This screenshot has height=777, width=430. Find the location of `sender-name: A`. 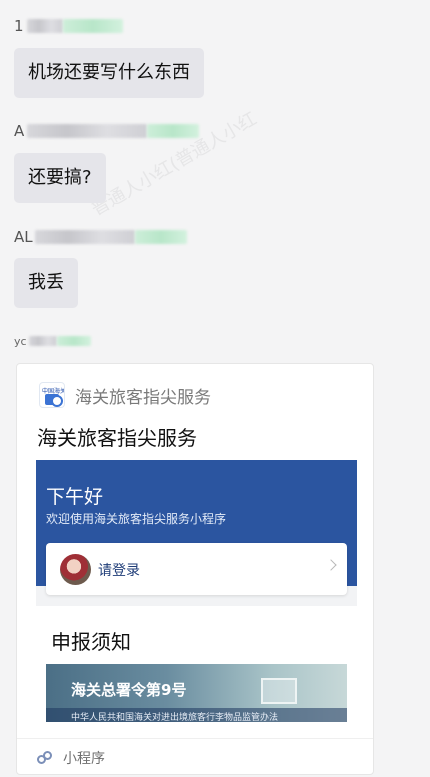

sender-name: A is located at coordinates (107, 131).